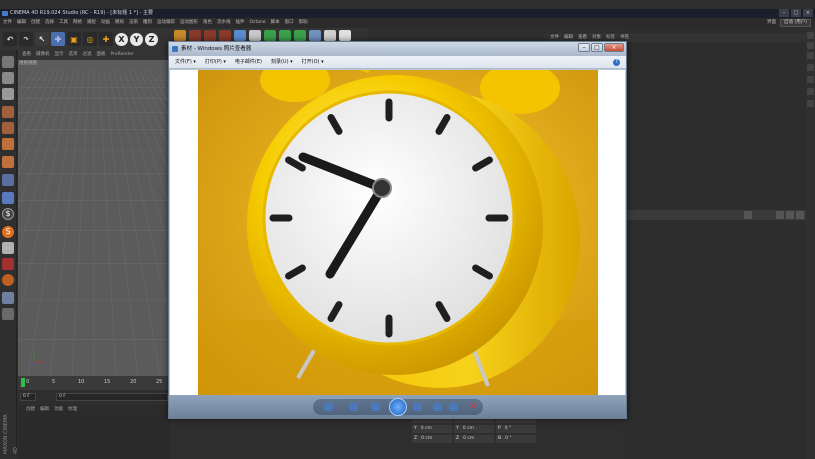 The image size is (815, 459). Describe the element at coordinates (289, 23) in the screenshot. I see `menu-item-18: 窗口` at that location.